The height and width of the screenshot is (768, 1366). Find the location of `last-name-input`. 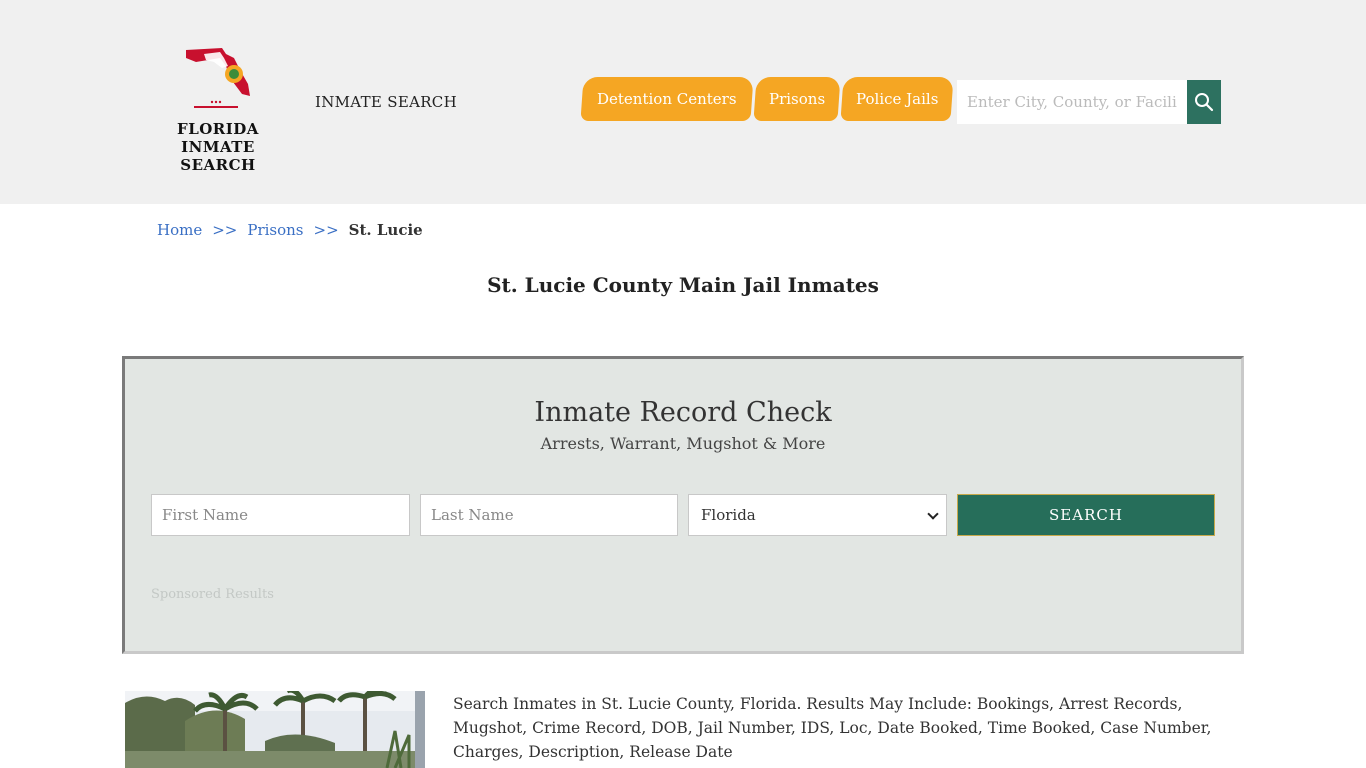

last-name-input is located at coordinates (549, 515).